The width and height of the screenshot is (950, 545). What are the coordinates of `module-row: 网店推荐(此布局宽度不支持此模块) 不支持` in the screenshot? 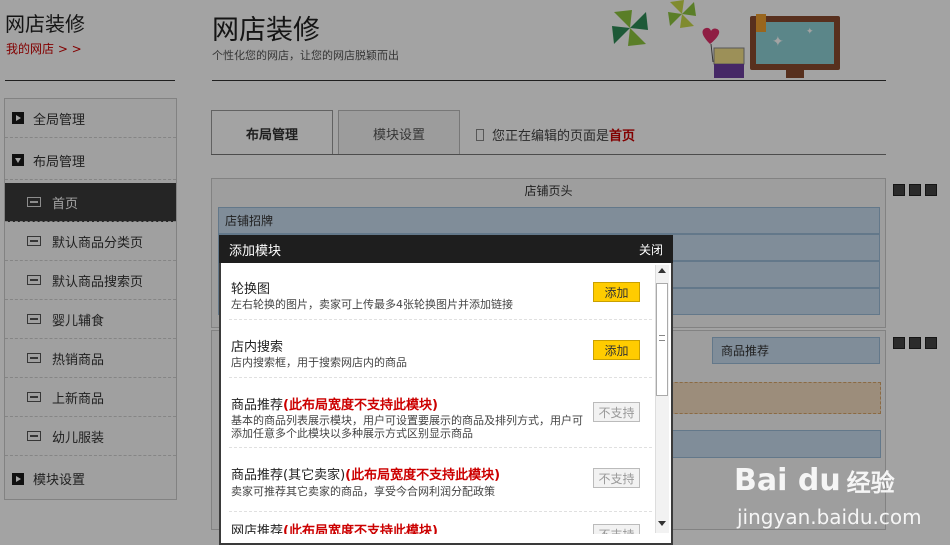 It's located at (440, 524).